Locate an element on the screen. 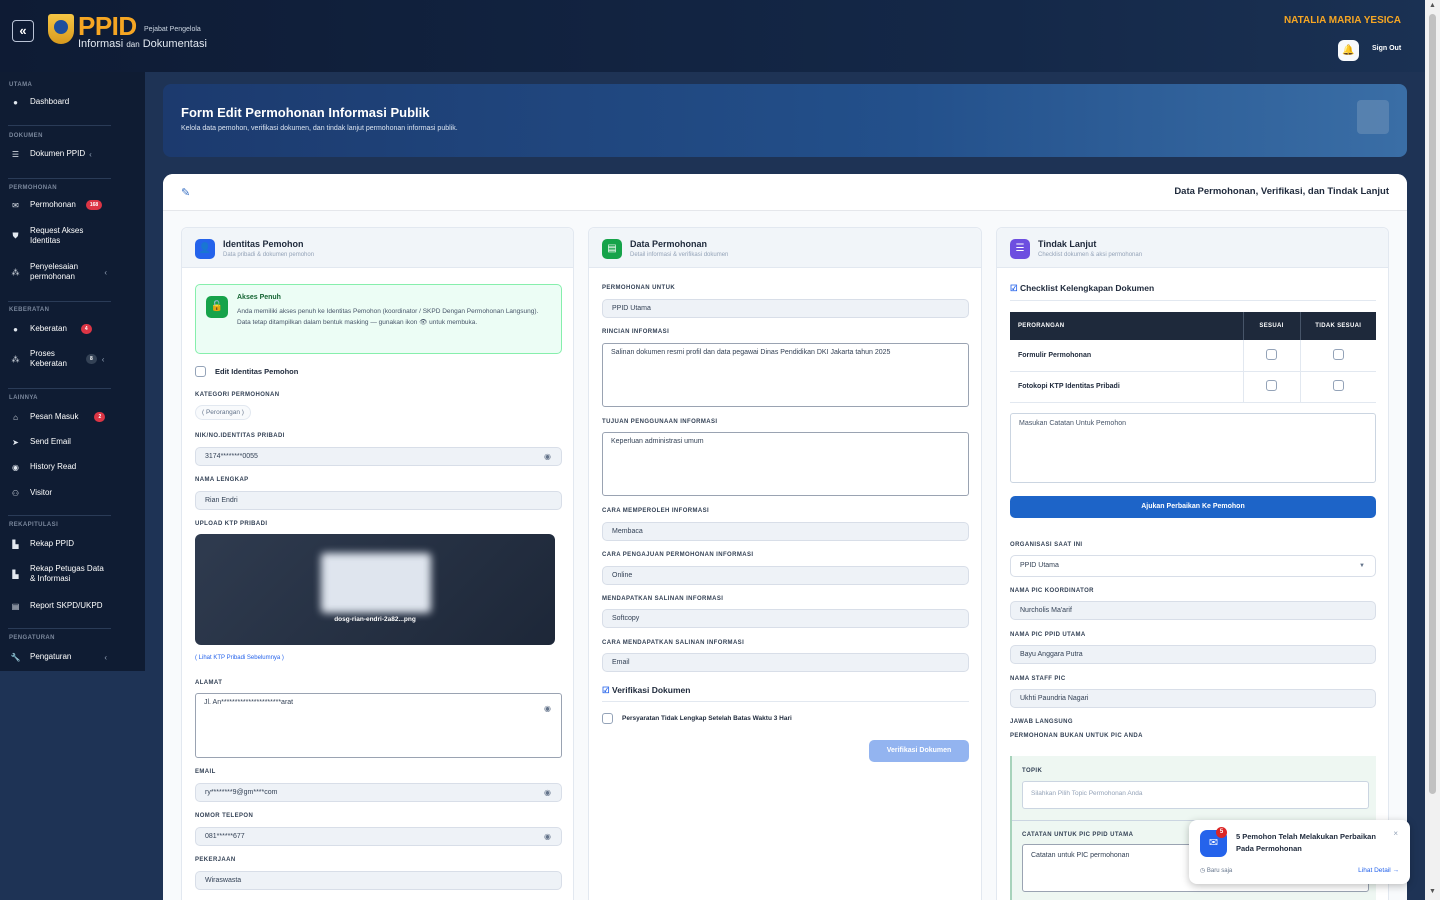 The height and width of the screenshot is (900, 1440). panel-title: Tindak Lanjut is located at coordinates (1067, 244).